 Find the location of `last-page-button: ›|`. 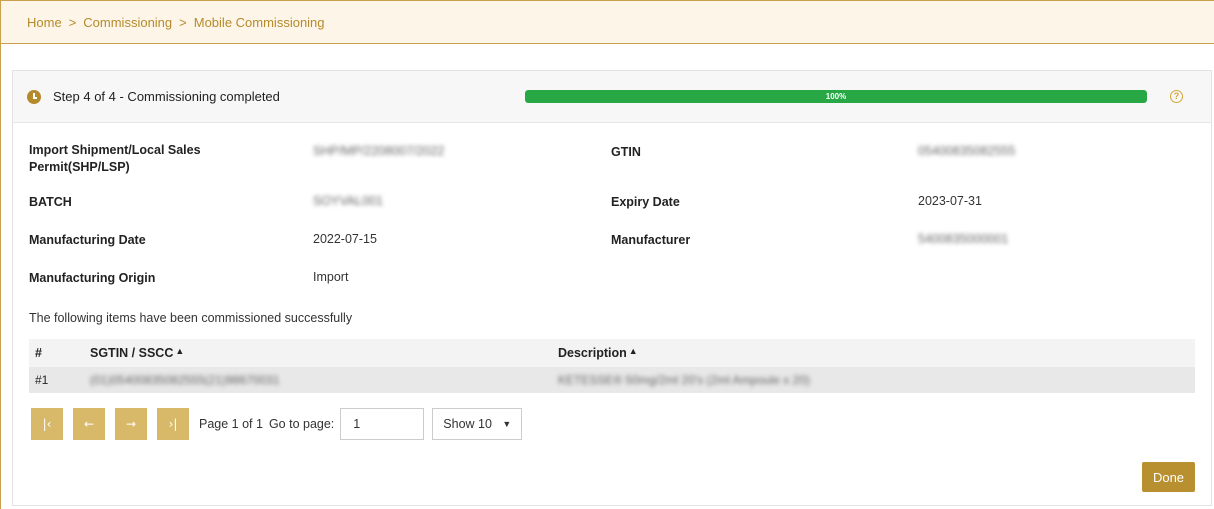

last-page-button: ›| is located at coordinates (173, 424).